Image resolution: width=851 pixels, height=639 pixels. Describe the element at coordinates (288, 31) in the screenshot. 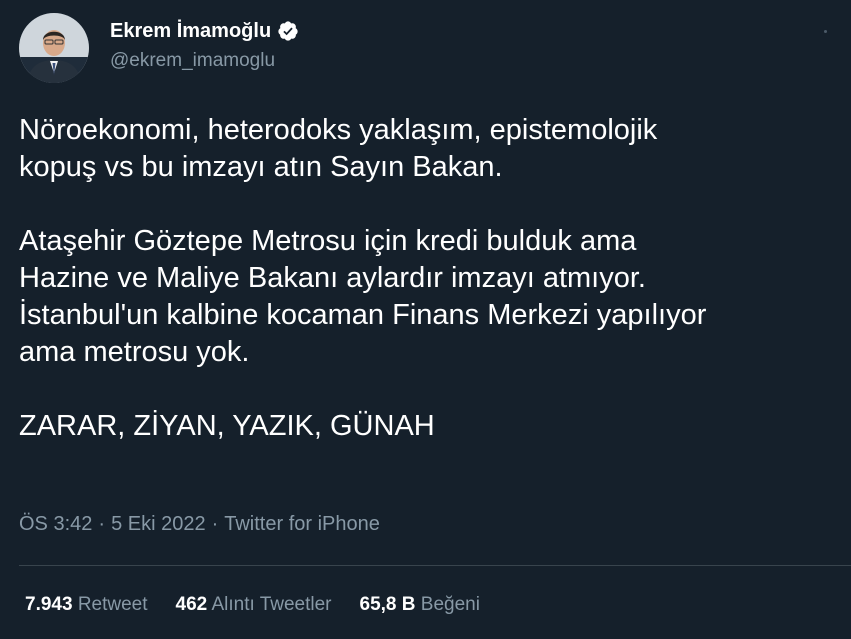

I see `verified-badge-icon` at that location.